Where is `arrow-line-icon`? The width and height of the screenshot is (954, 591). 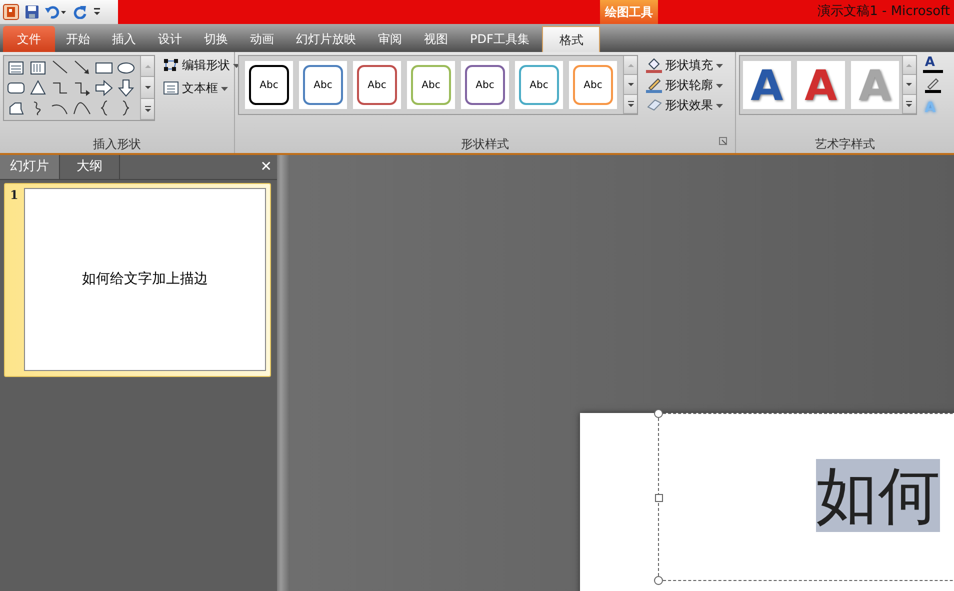
arrow-line-icon is located at coordinates (82, 68).